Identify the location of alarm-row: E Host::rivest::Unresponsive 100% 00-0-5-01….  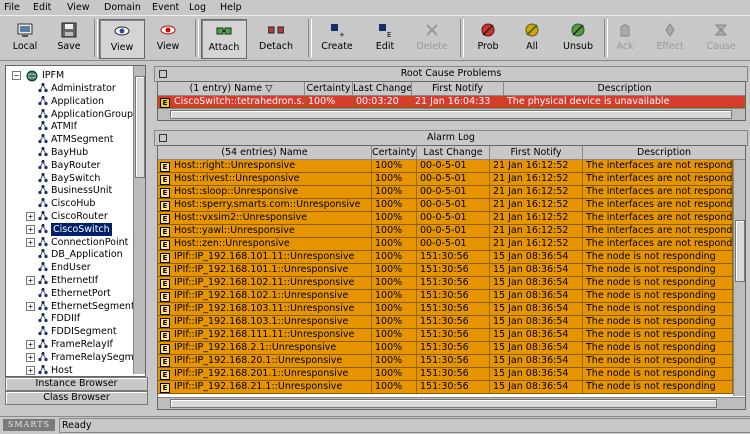
(445, 179).